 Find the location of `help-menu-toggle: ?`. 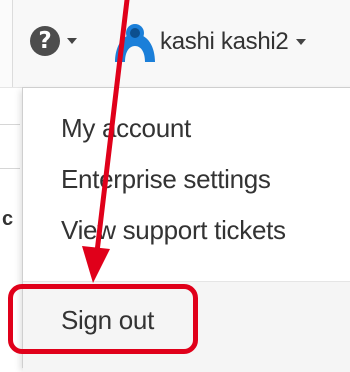

help-menu-toggle: ? is located at coordinates (53, 41).